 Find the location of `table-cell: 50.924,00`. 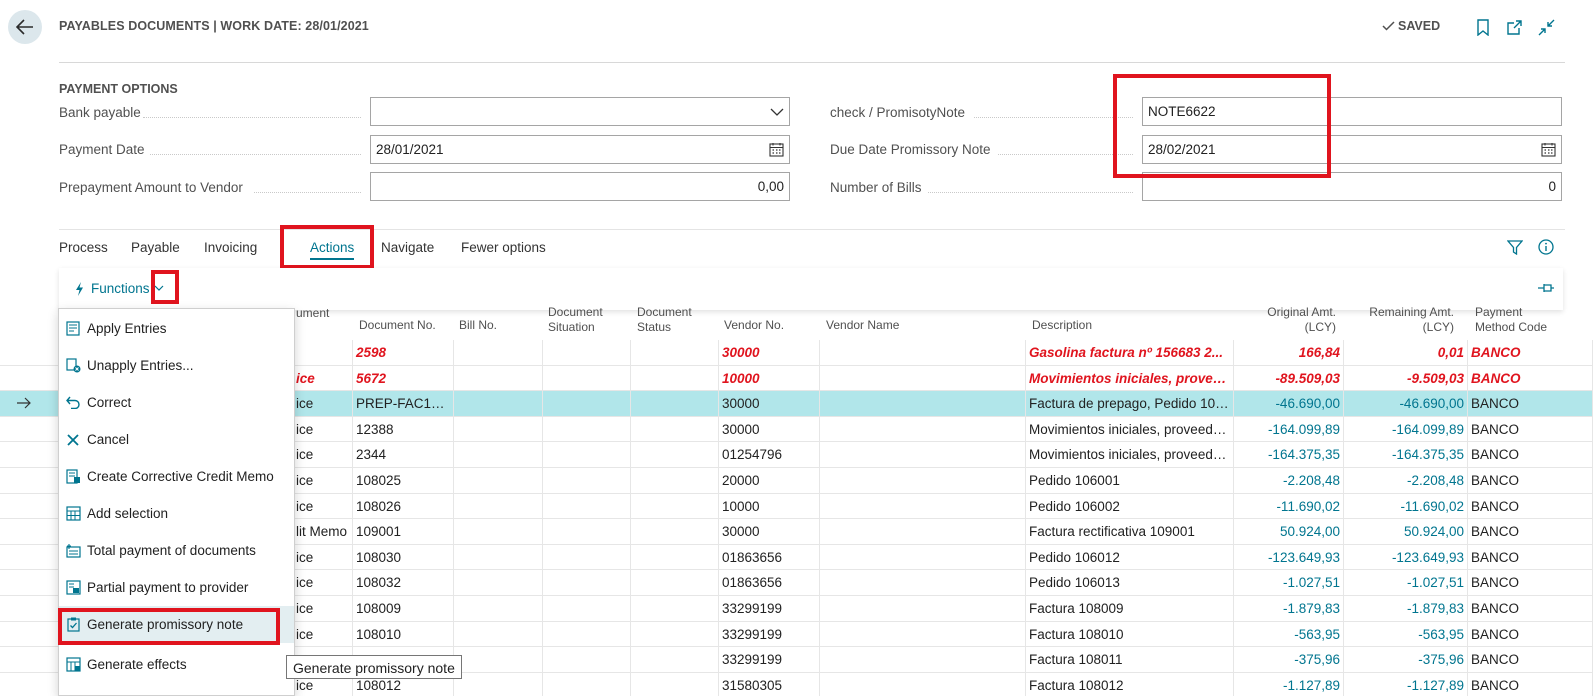

table-cell: 50.924,00 is located at coordinates (1289, 532).